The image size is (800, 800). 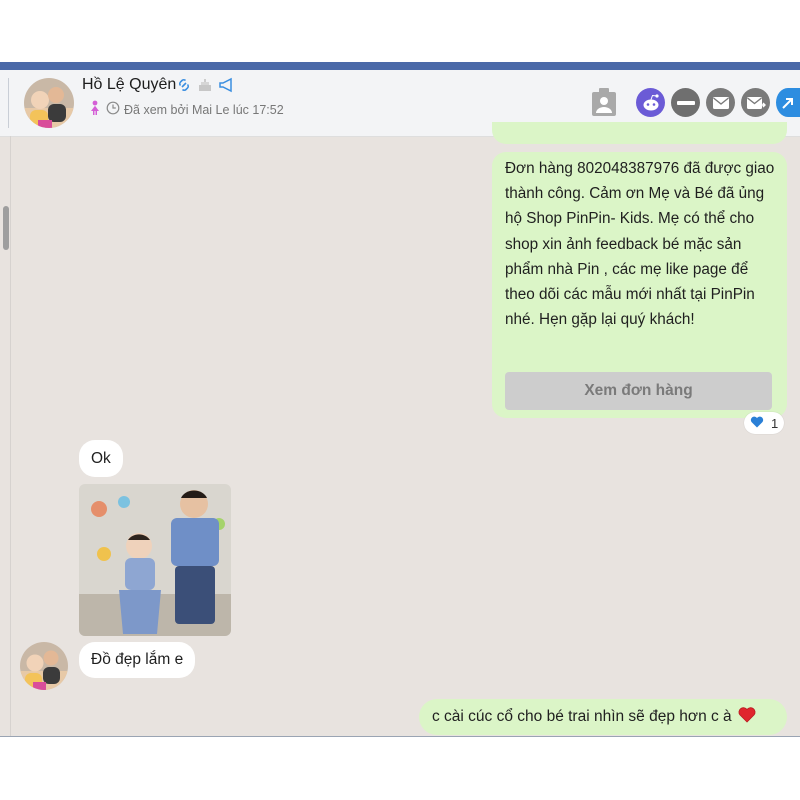 What do you see at coordinates (155, 560) in the screenshot?
I see `incoming-photo` at bounding box center [155, 560].